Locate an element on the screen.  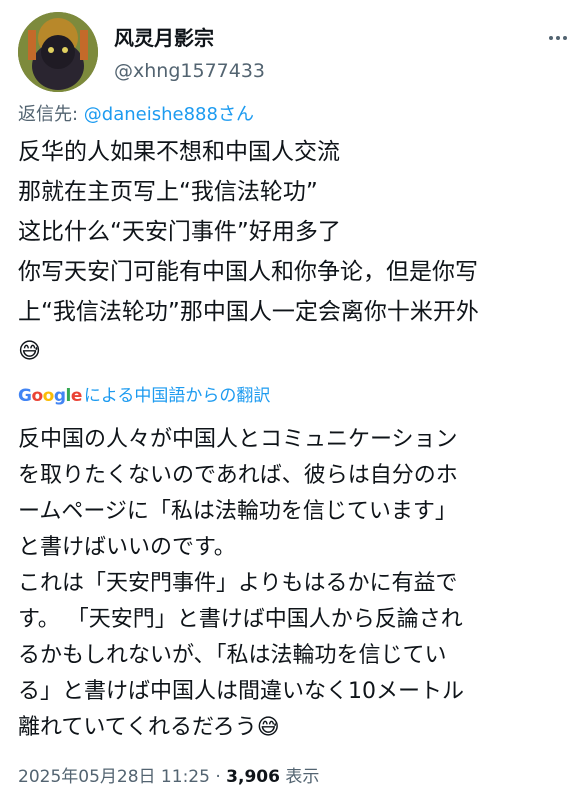
translated-line: る」と書けば中国人は間違いなく10メートル is located at coordinates (241, 691).